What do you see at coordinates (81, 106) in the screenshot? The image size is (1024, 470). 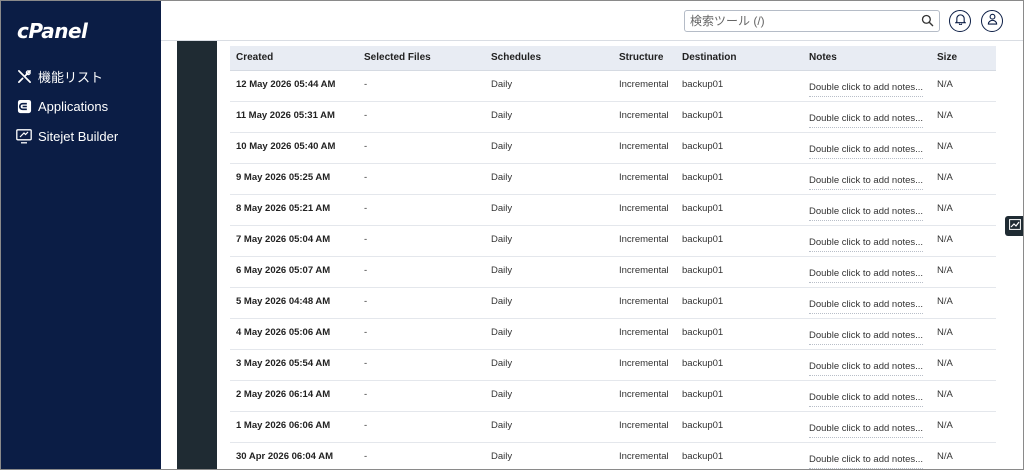 I see `sidebar-item-applications: Applications` at bounding box center [81, 106].